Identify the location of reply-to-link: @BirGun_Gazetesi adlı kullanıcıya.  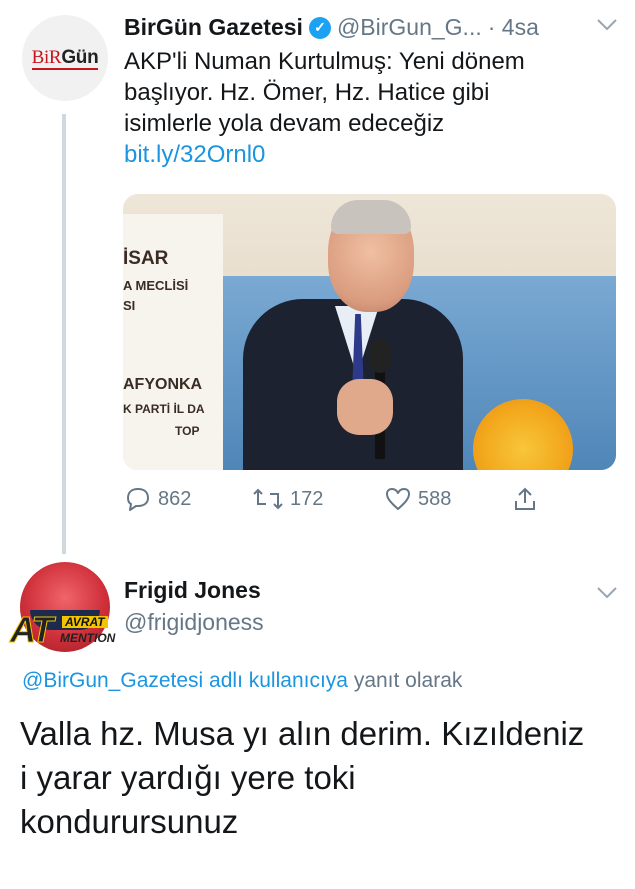
(185, 680).